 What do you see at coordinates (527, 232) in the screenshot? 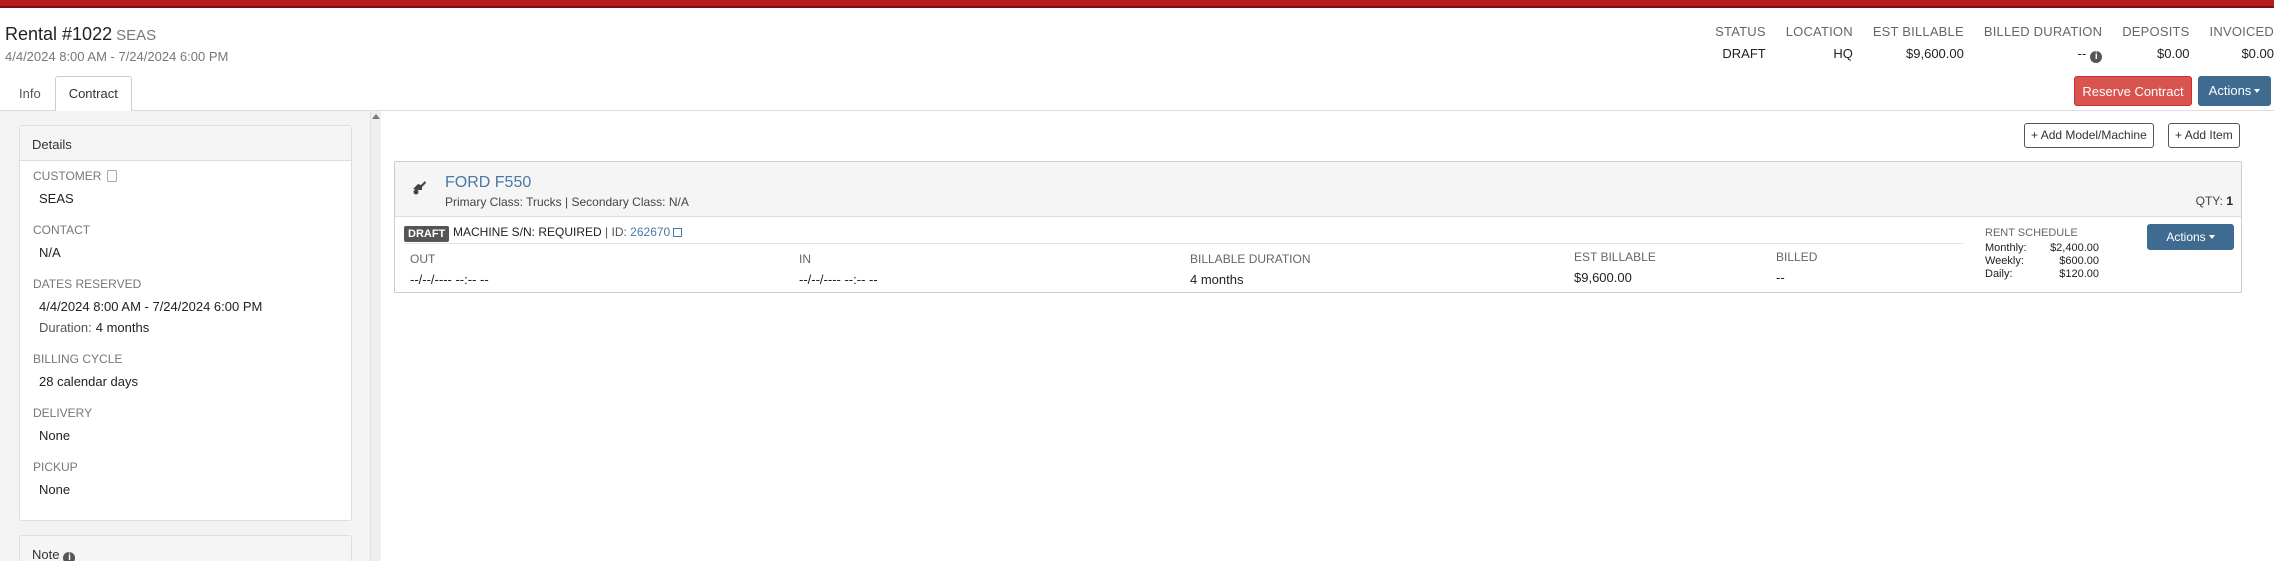
I see `sn-text: MACHINE S/N: REQUIRED` at bounding box center [527, 232].